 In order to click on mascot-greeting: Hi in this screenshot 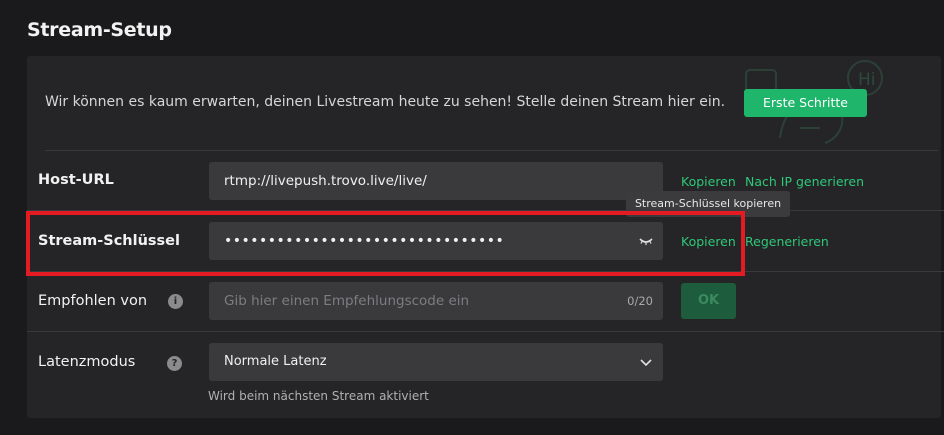, I will do `click(867, 80)`.